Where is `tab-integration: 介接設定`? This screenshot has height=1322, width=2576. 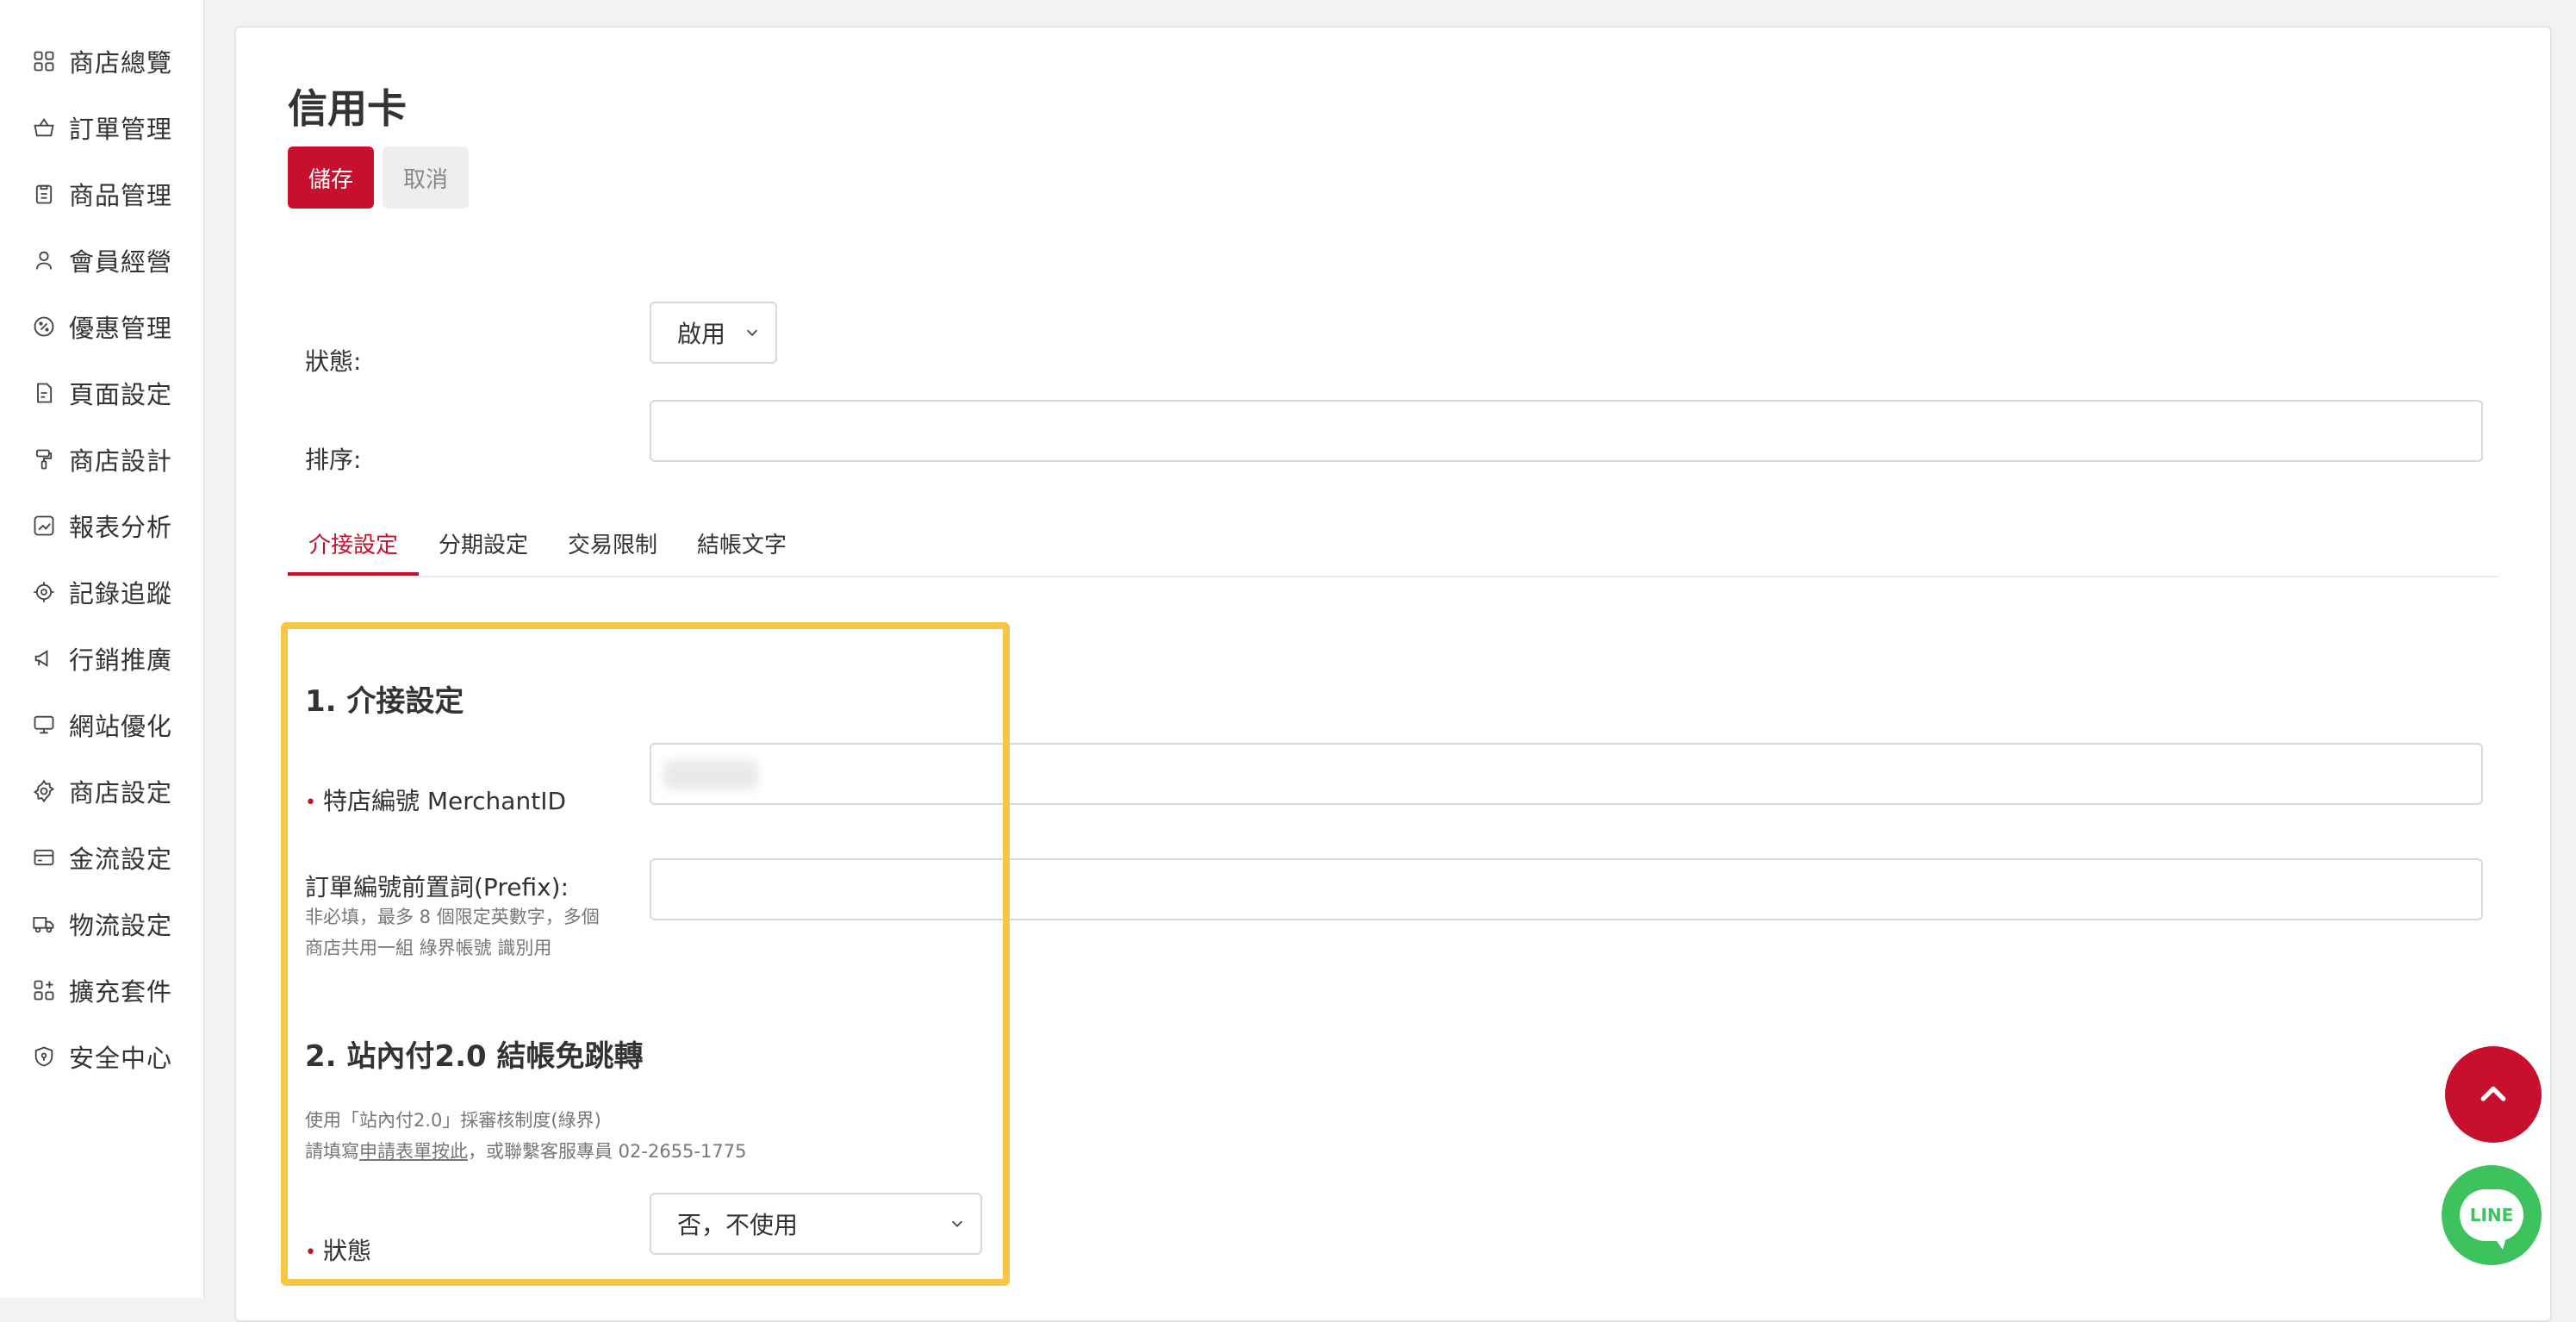 tab-integration: 介接設定 is located at coordinates (354, 551).